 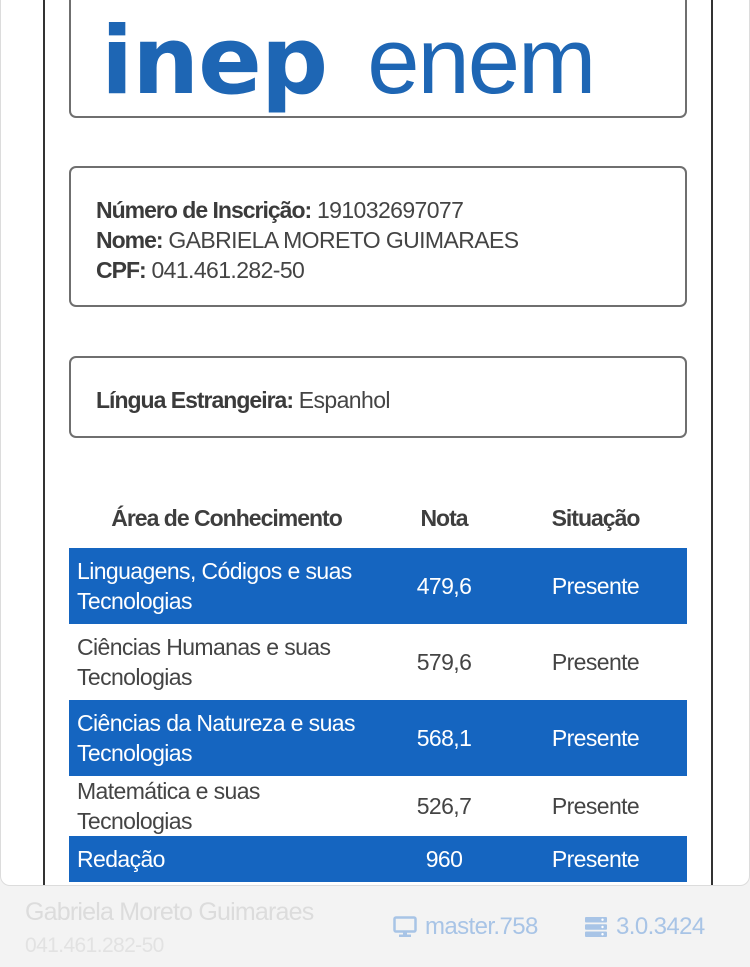 I want to click on inep-enem-logo: inep enem, so click(x=348, y=61).